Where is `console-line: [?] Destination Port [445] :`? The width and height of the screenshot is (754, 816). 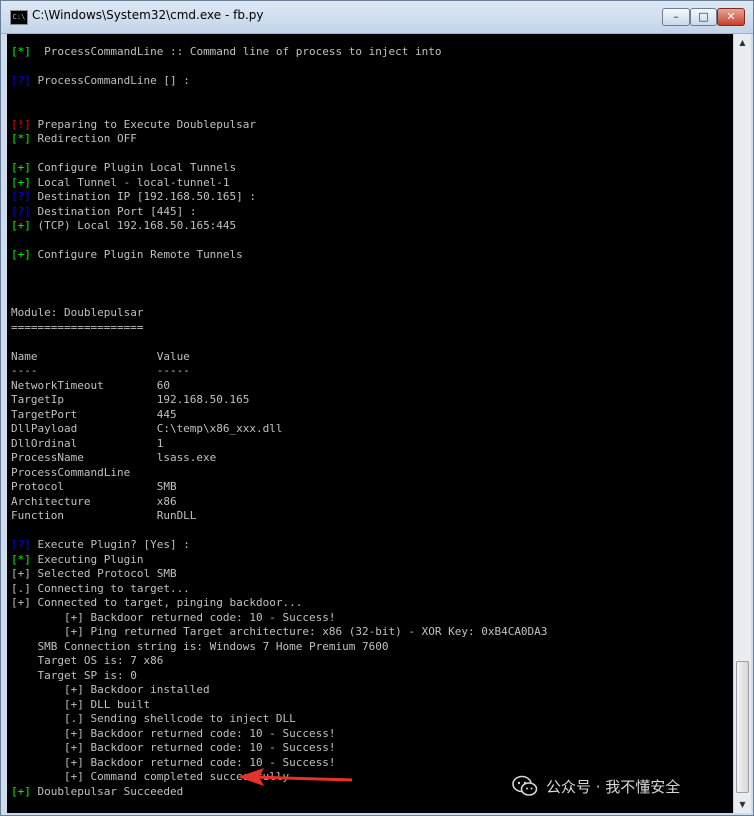 console-line: [?] Destination Port [445] : is located at coordinates (279, 212).